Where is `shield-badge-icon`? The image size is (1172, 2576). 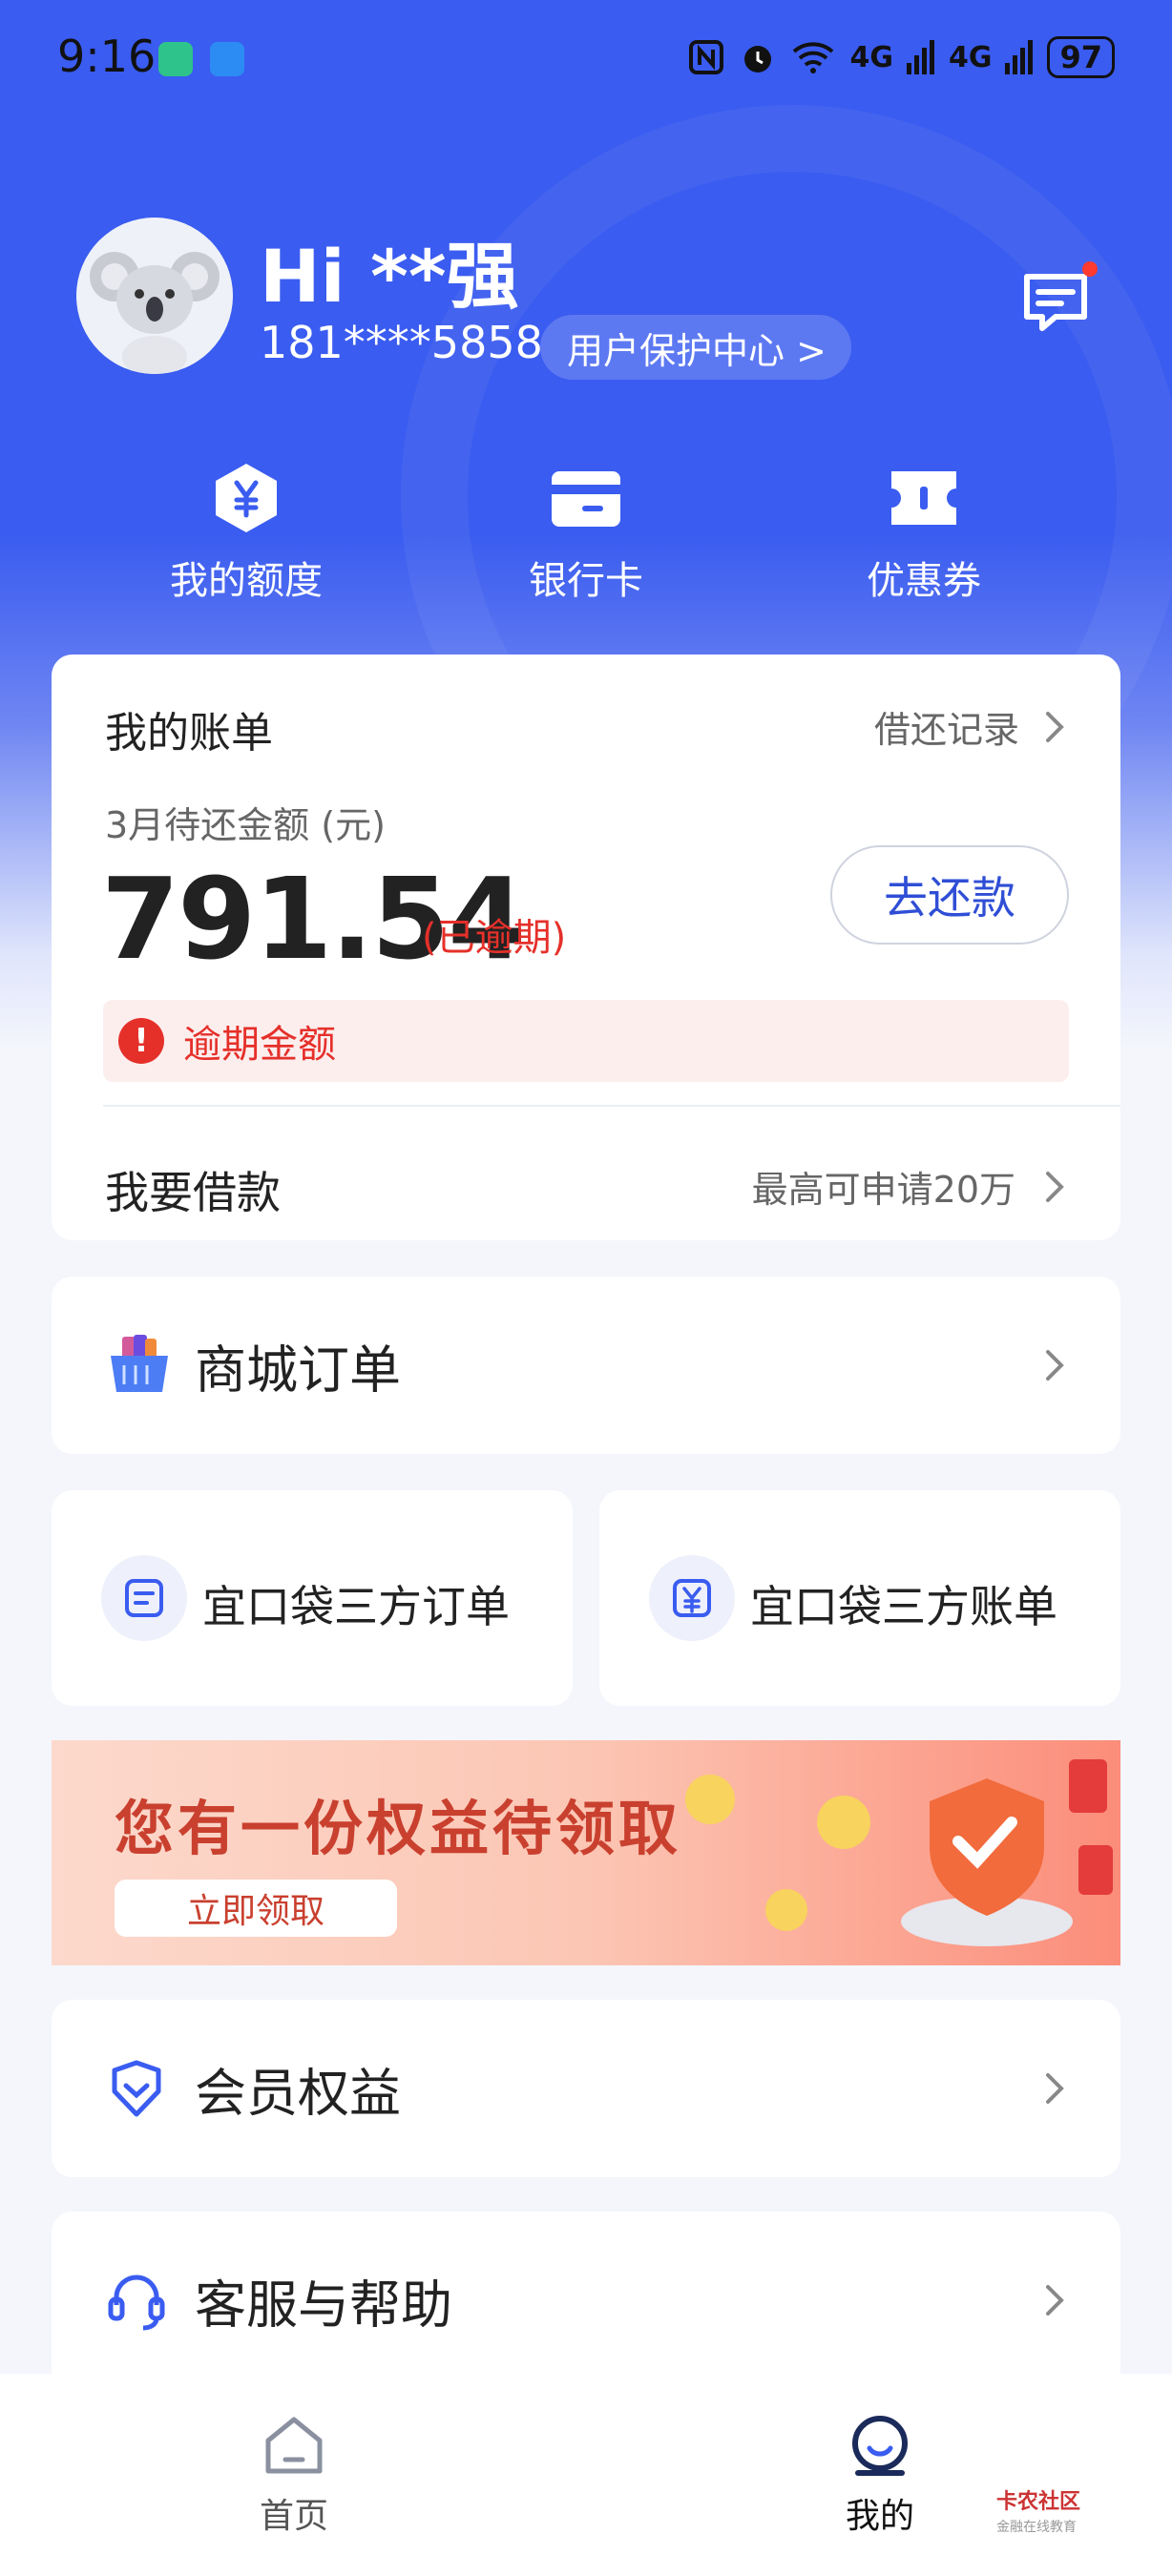
shield-badge-icon is located at coordinates (136, 2088).